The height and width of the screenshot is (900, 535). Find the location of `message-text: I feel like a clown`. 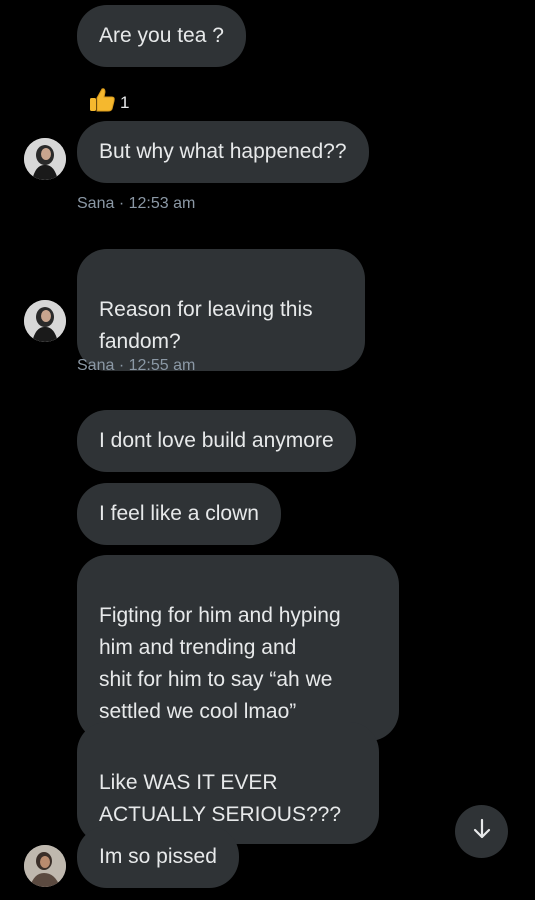

message-text: I feel like a clown is located at coordinates (179, 513).